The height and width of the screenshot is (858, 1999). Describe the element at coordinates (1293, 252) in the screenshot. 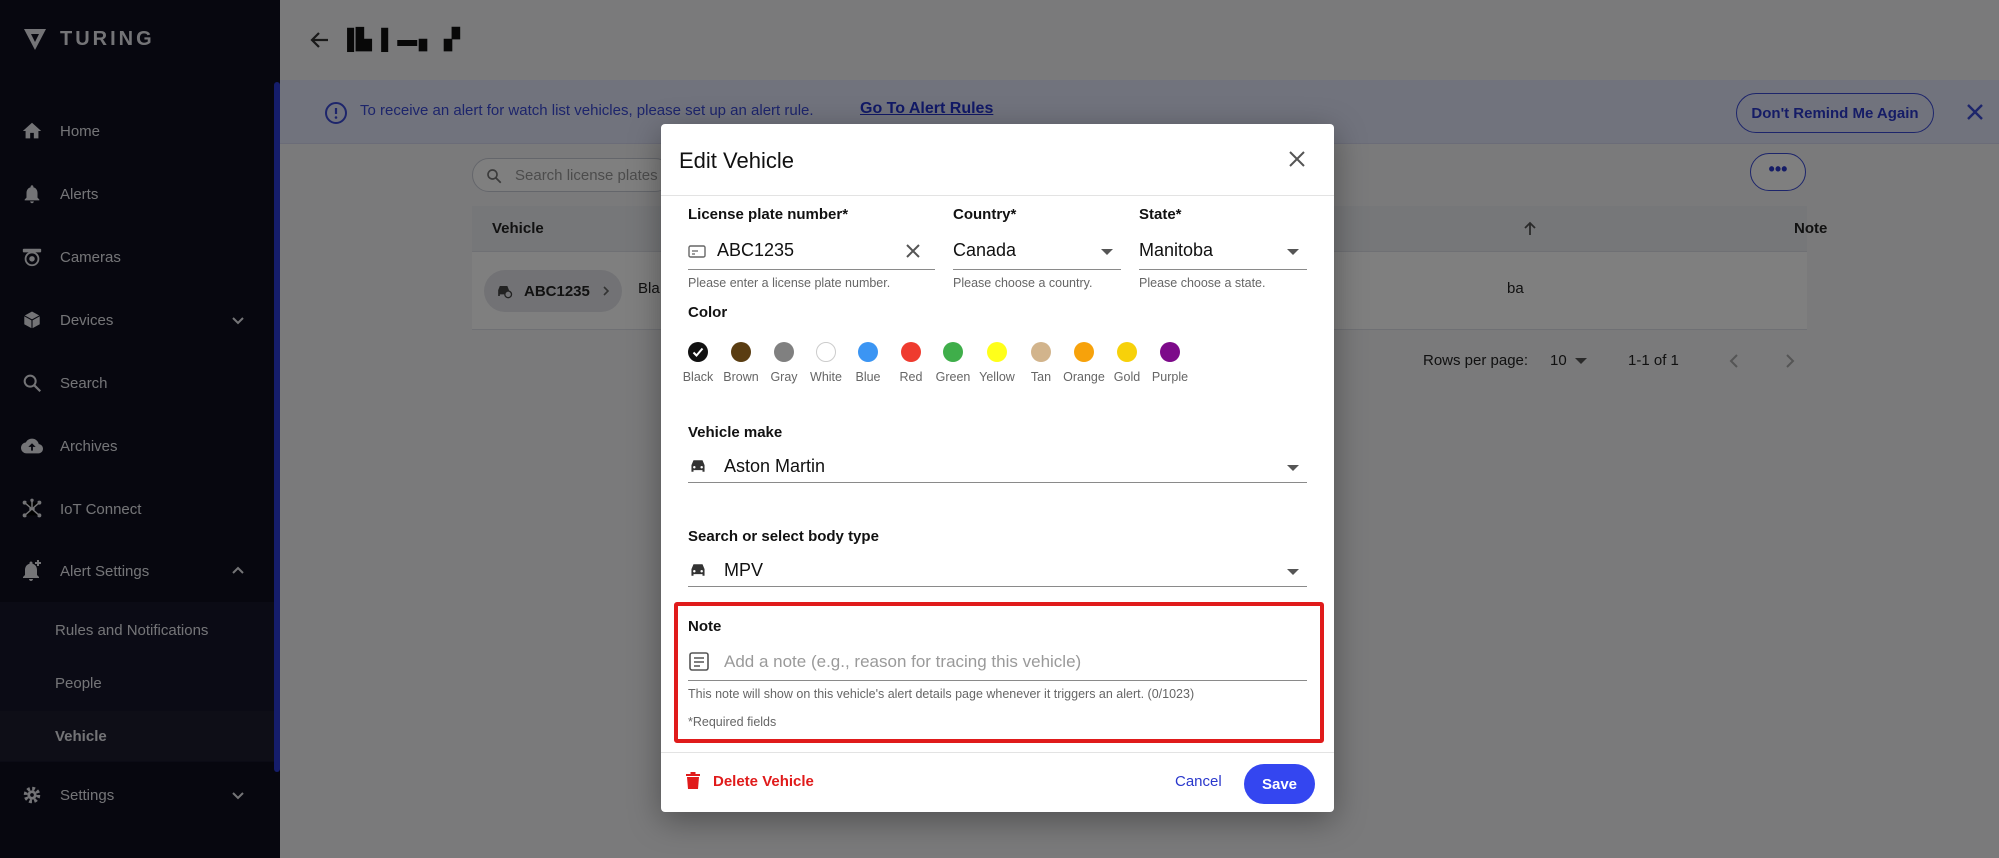

I see `state-caret-icon` at that location.